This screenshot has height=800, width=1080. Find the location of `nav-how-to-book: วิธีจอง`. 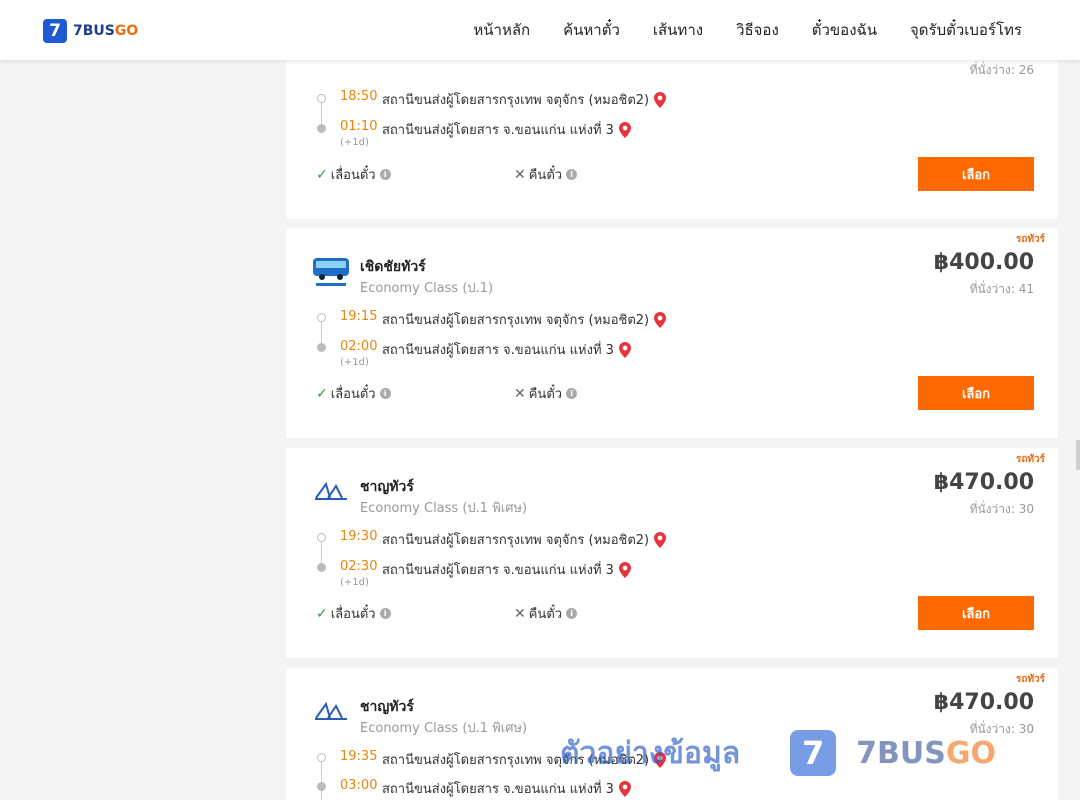

nav-how-to-book: วิธีจอง is located at coordinates (757, 30).